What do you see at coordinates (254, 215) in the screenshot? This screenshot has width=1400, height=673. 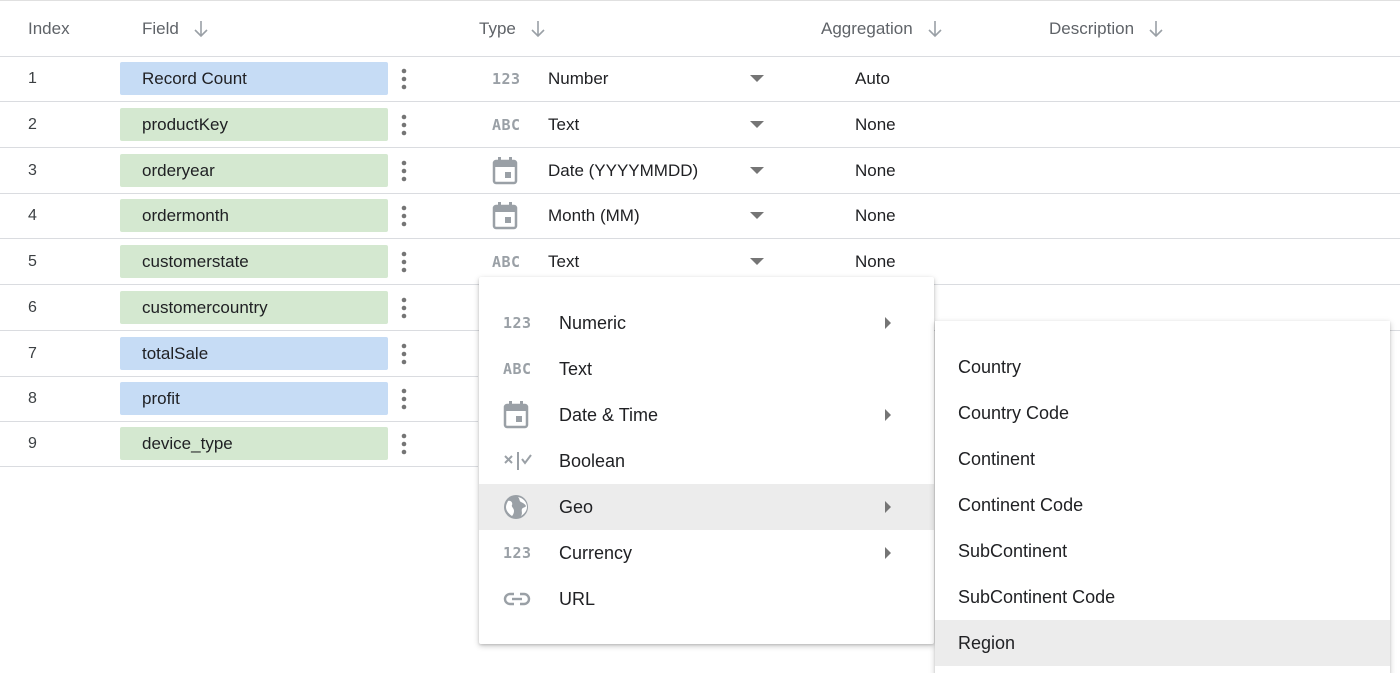 I see `field-chip-dimension: ordermonth` at bounding box center [254, 215].